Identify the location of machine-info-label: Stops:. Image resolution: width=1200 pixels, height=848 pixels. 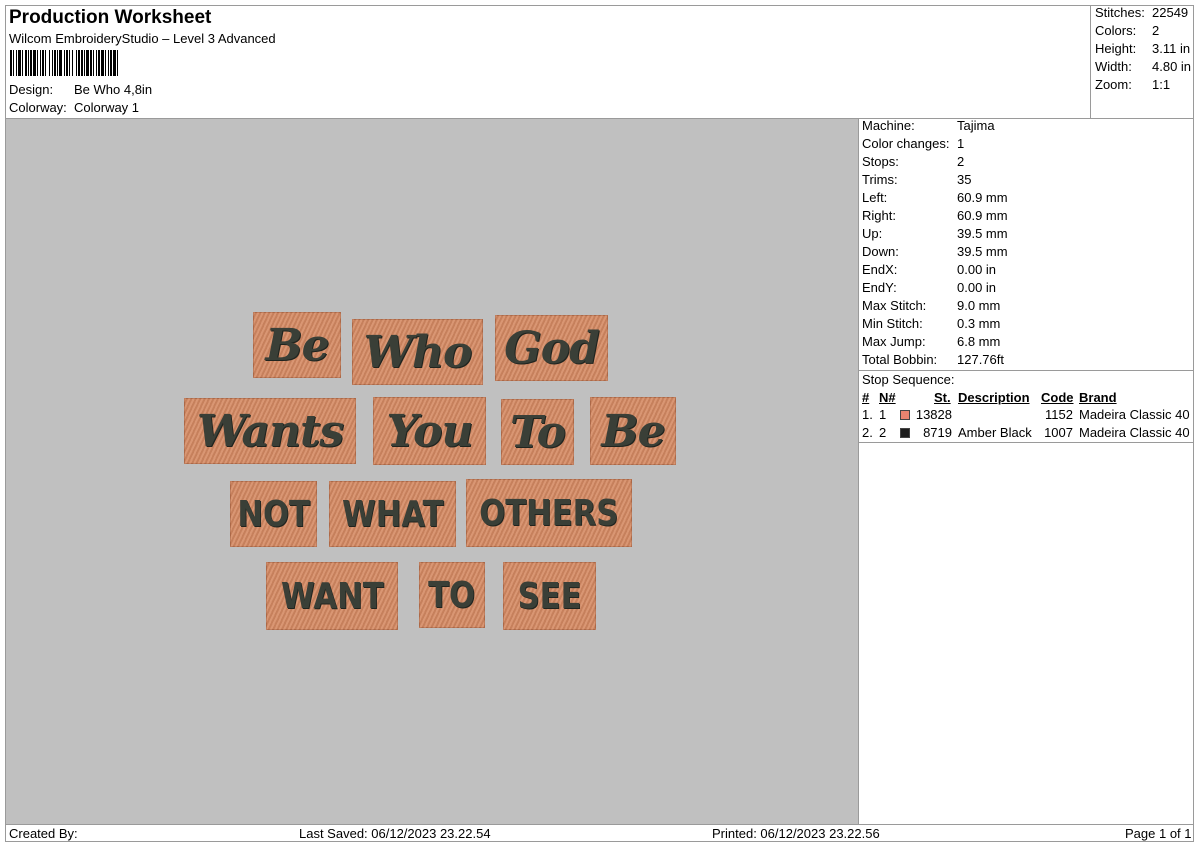
(880, 161).